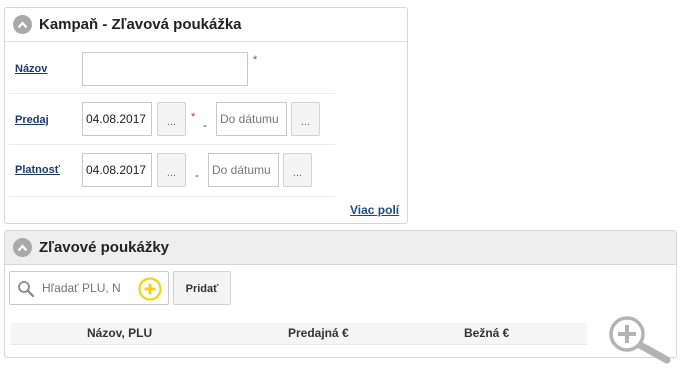 Image resolution: width=699 pixels, height=391 pixels. I want to click on validity-to-input, so click(243, 170).